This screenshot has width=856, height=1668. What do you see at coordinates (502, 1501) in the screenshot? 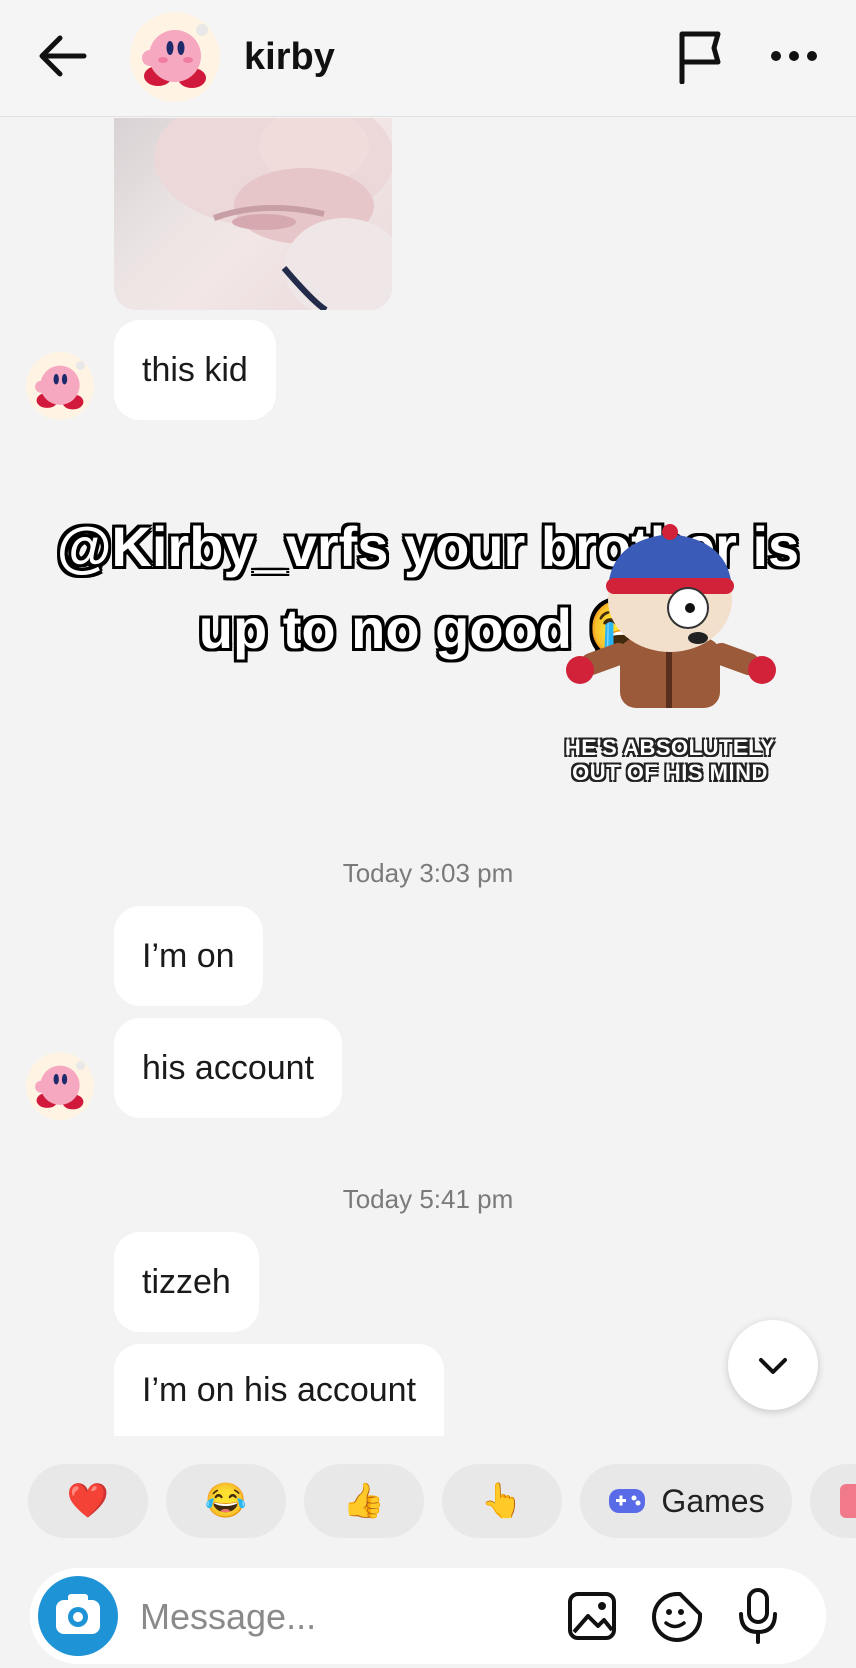
I see `quick-reaction-point-up: 👆` at bounding box center [502, 1501].